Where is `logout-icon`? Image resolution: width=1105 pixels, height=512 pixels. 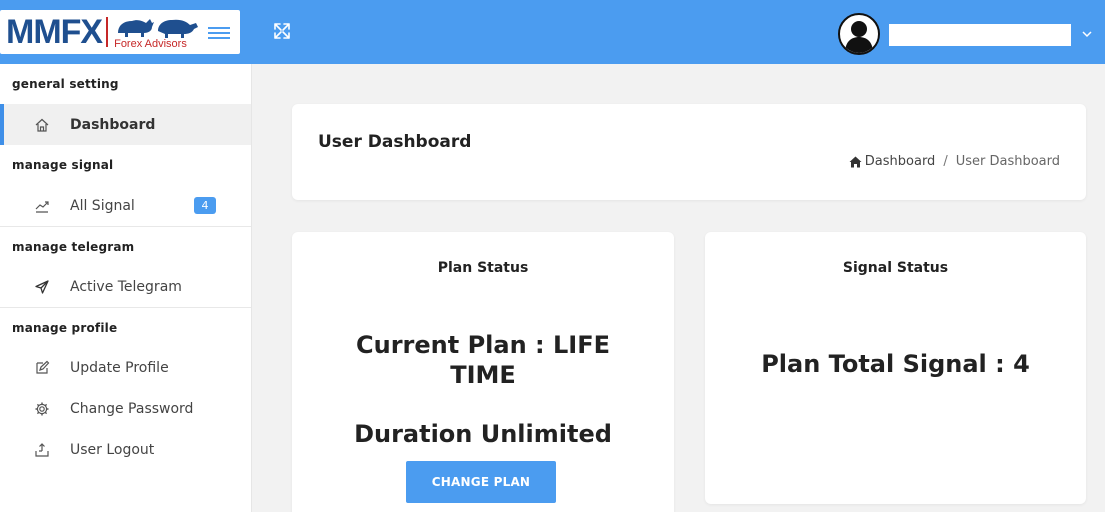
logout-icon is located at coordinates (42, 450).